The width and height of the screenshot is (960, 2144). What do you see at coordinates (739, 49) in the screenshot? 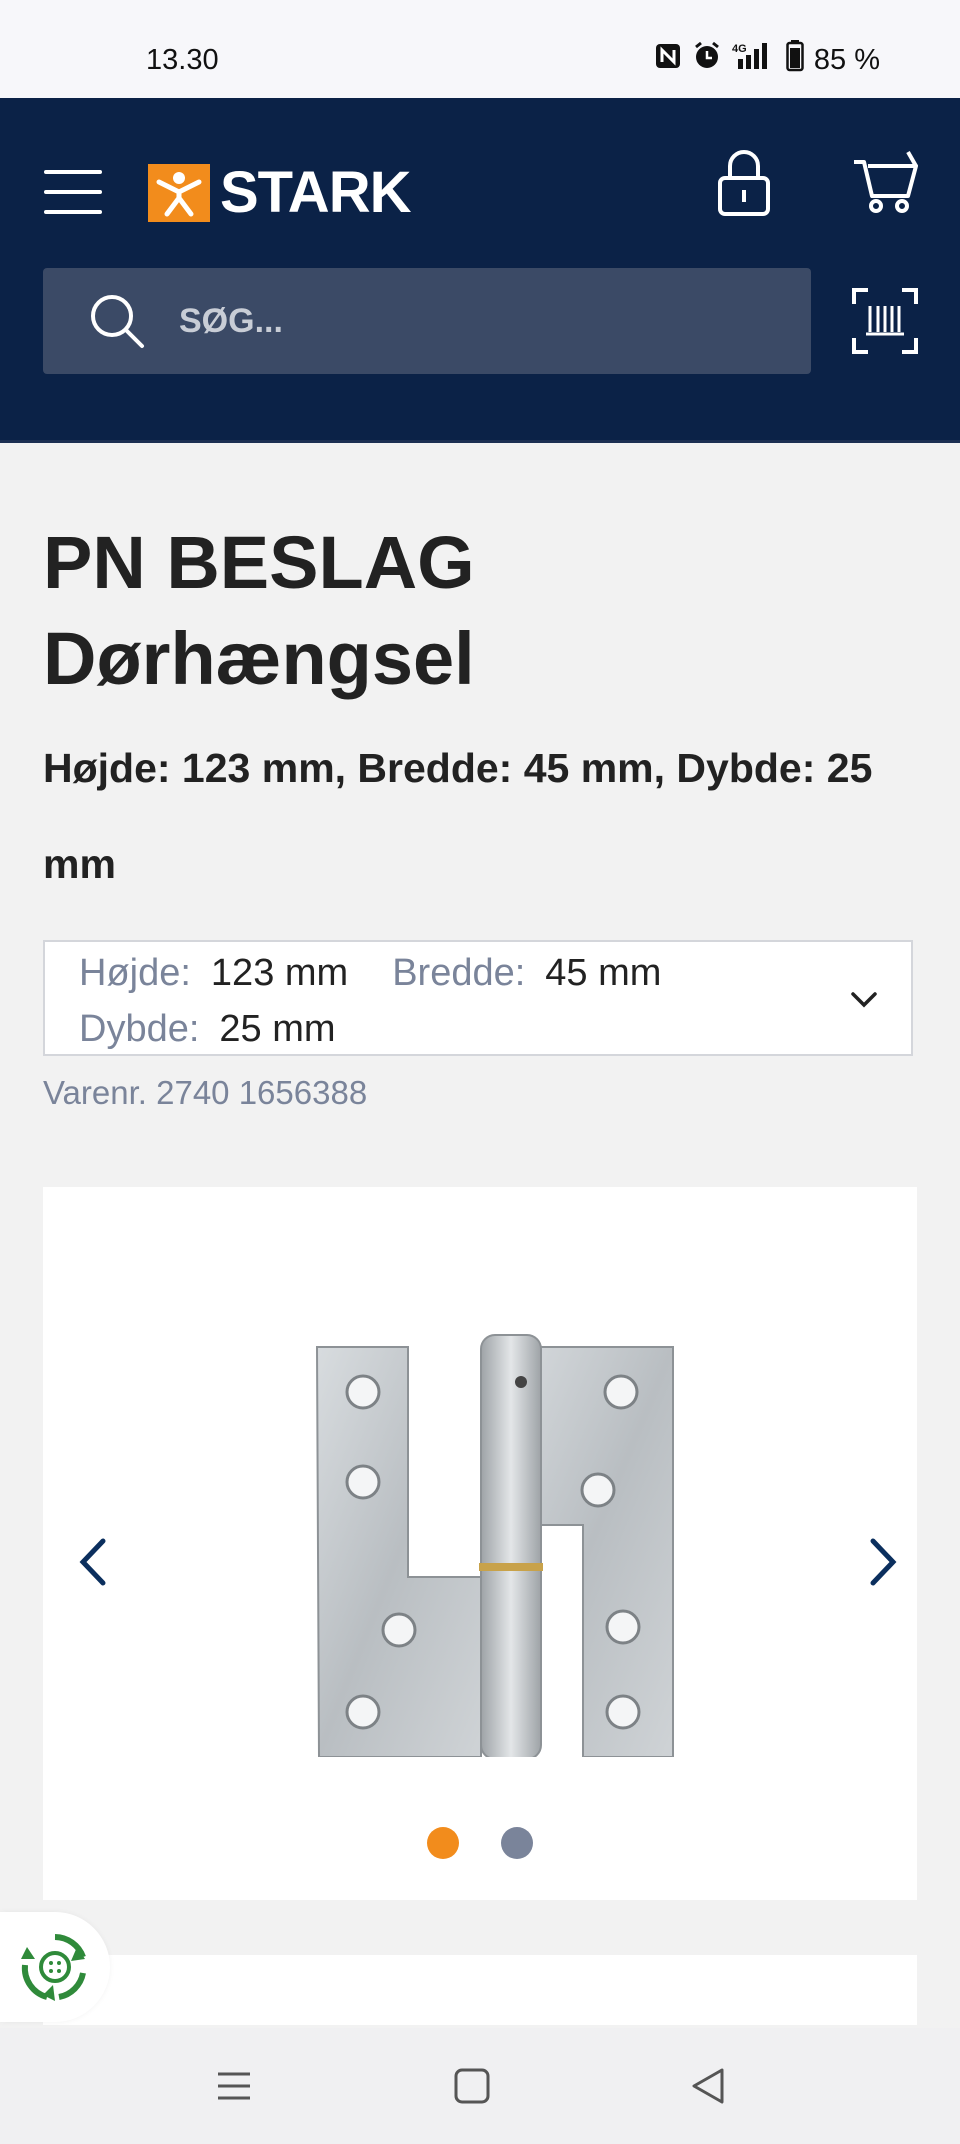
I see `svg-text: 4G` at bounding box center [739, 49].